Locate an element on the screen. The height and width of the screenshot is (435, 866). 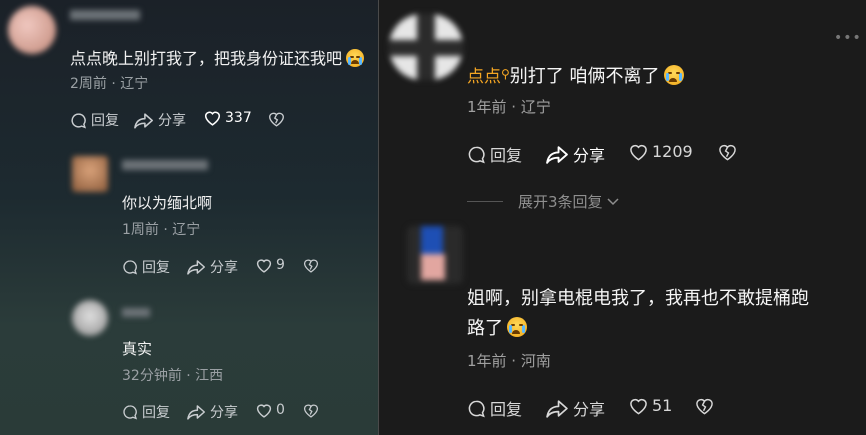
comment-meta: 1年前 · 辽宁 is located at coordinates (509, 107).